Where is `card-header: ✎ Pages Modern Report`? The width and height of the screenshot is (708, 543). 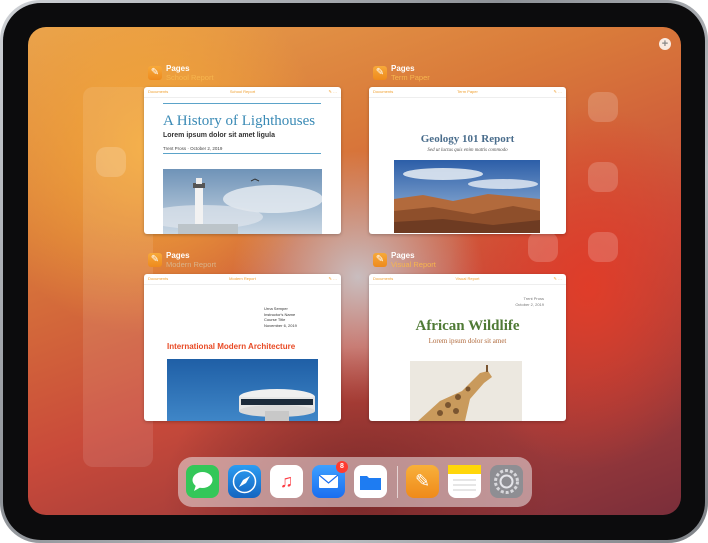
card-header: ✎ Pages Modern Report is located at coordinates (242, 259).